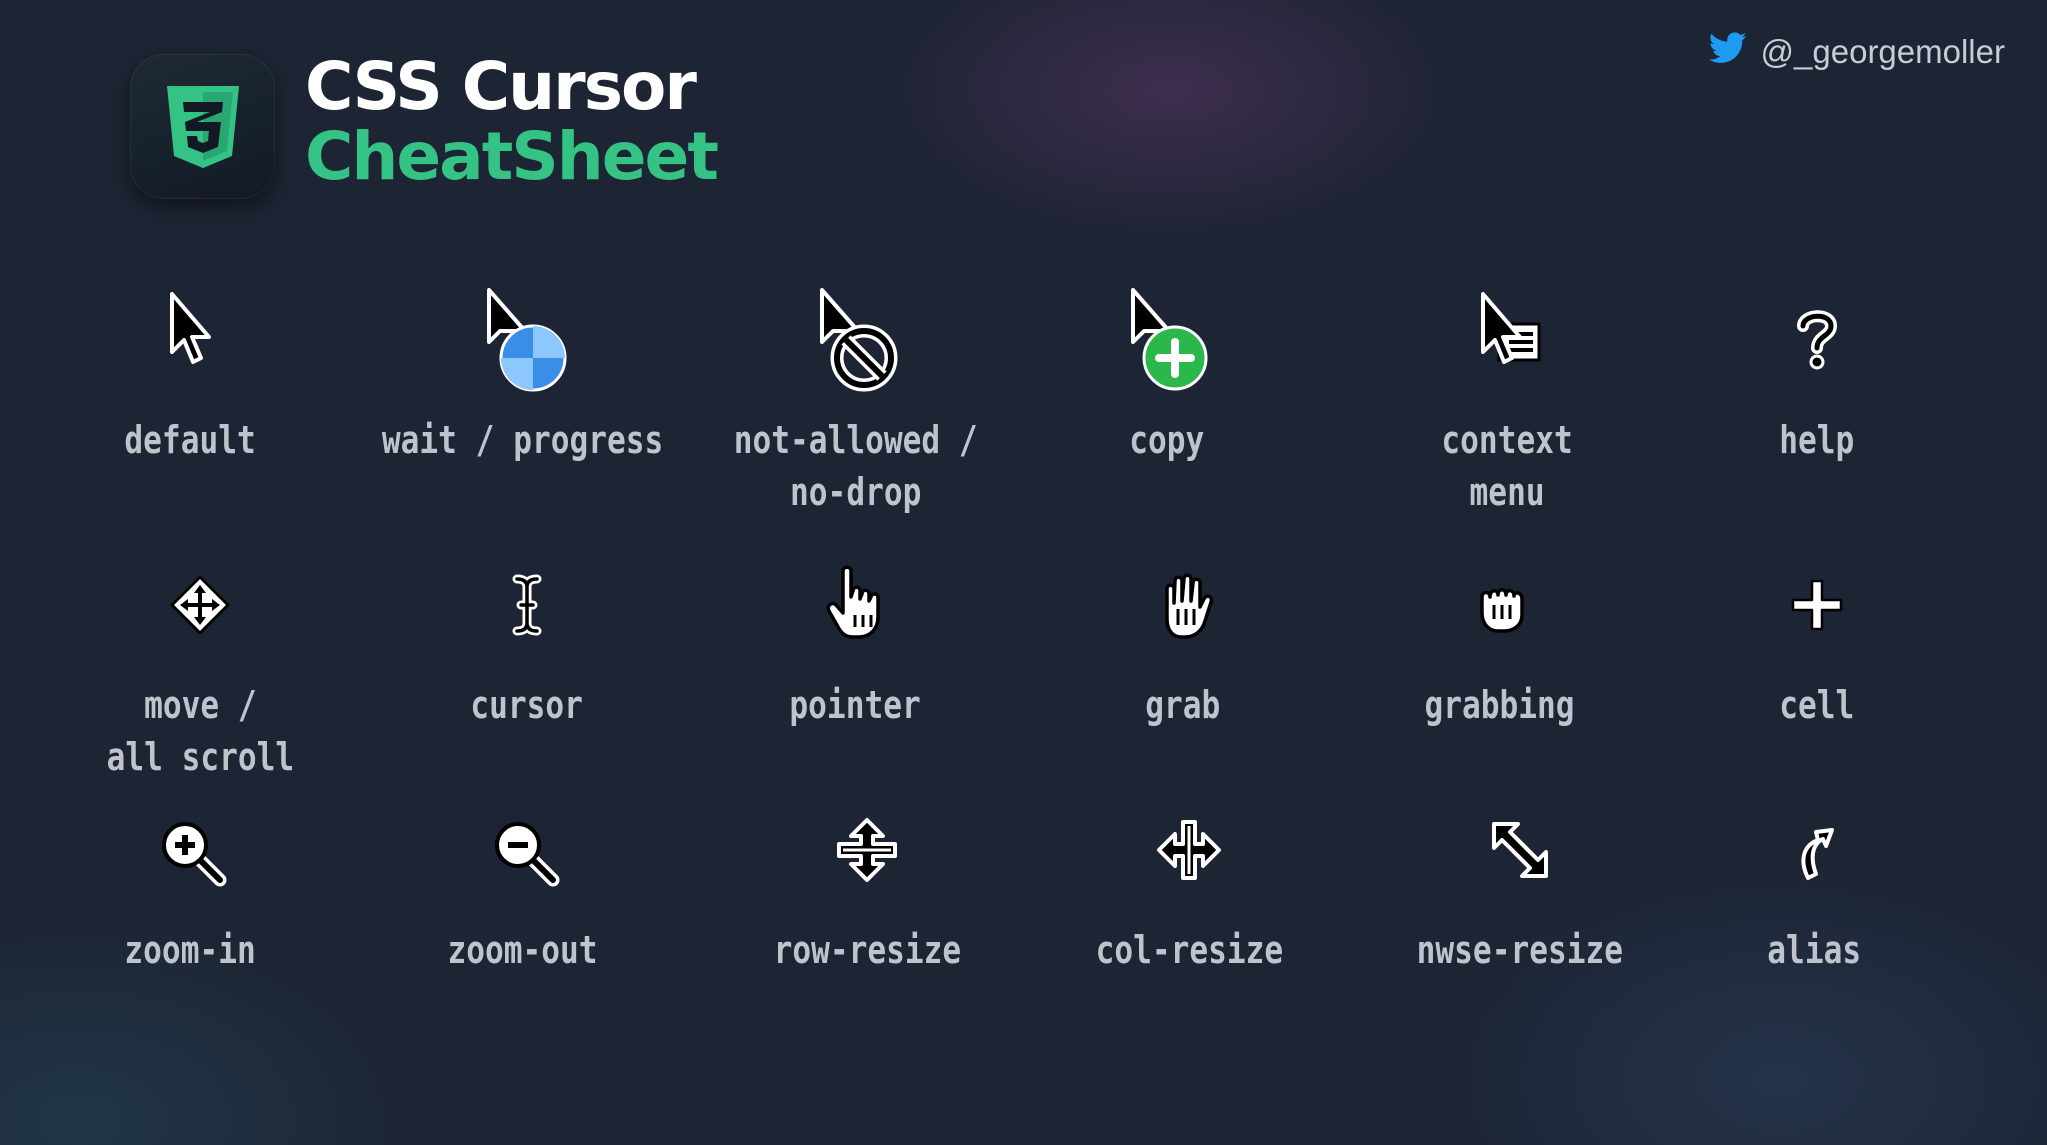 The height and width of the screenshot is (1145, 2047). I want to click on context-menu-cursor-icon, so click(1507, 340).